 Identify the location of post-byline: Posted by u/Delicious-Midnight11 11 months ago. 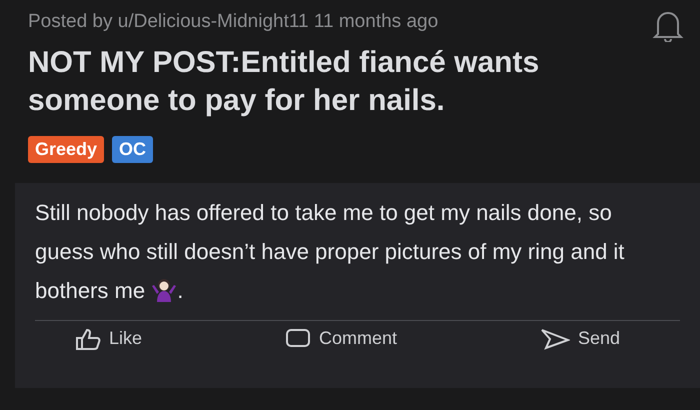
(233, 22).